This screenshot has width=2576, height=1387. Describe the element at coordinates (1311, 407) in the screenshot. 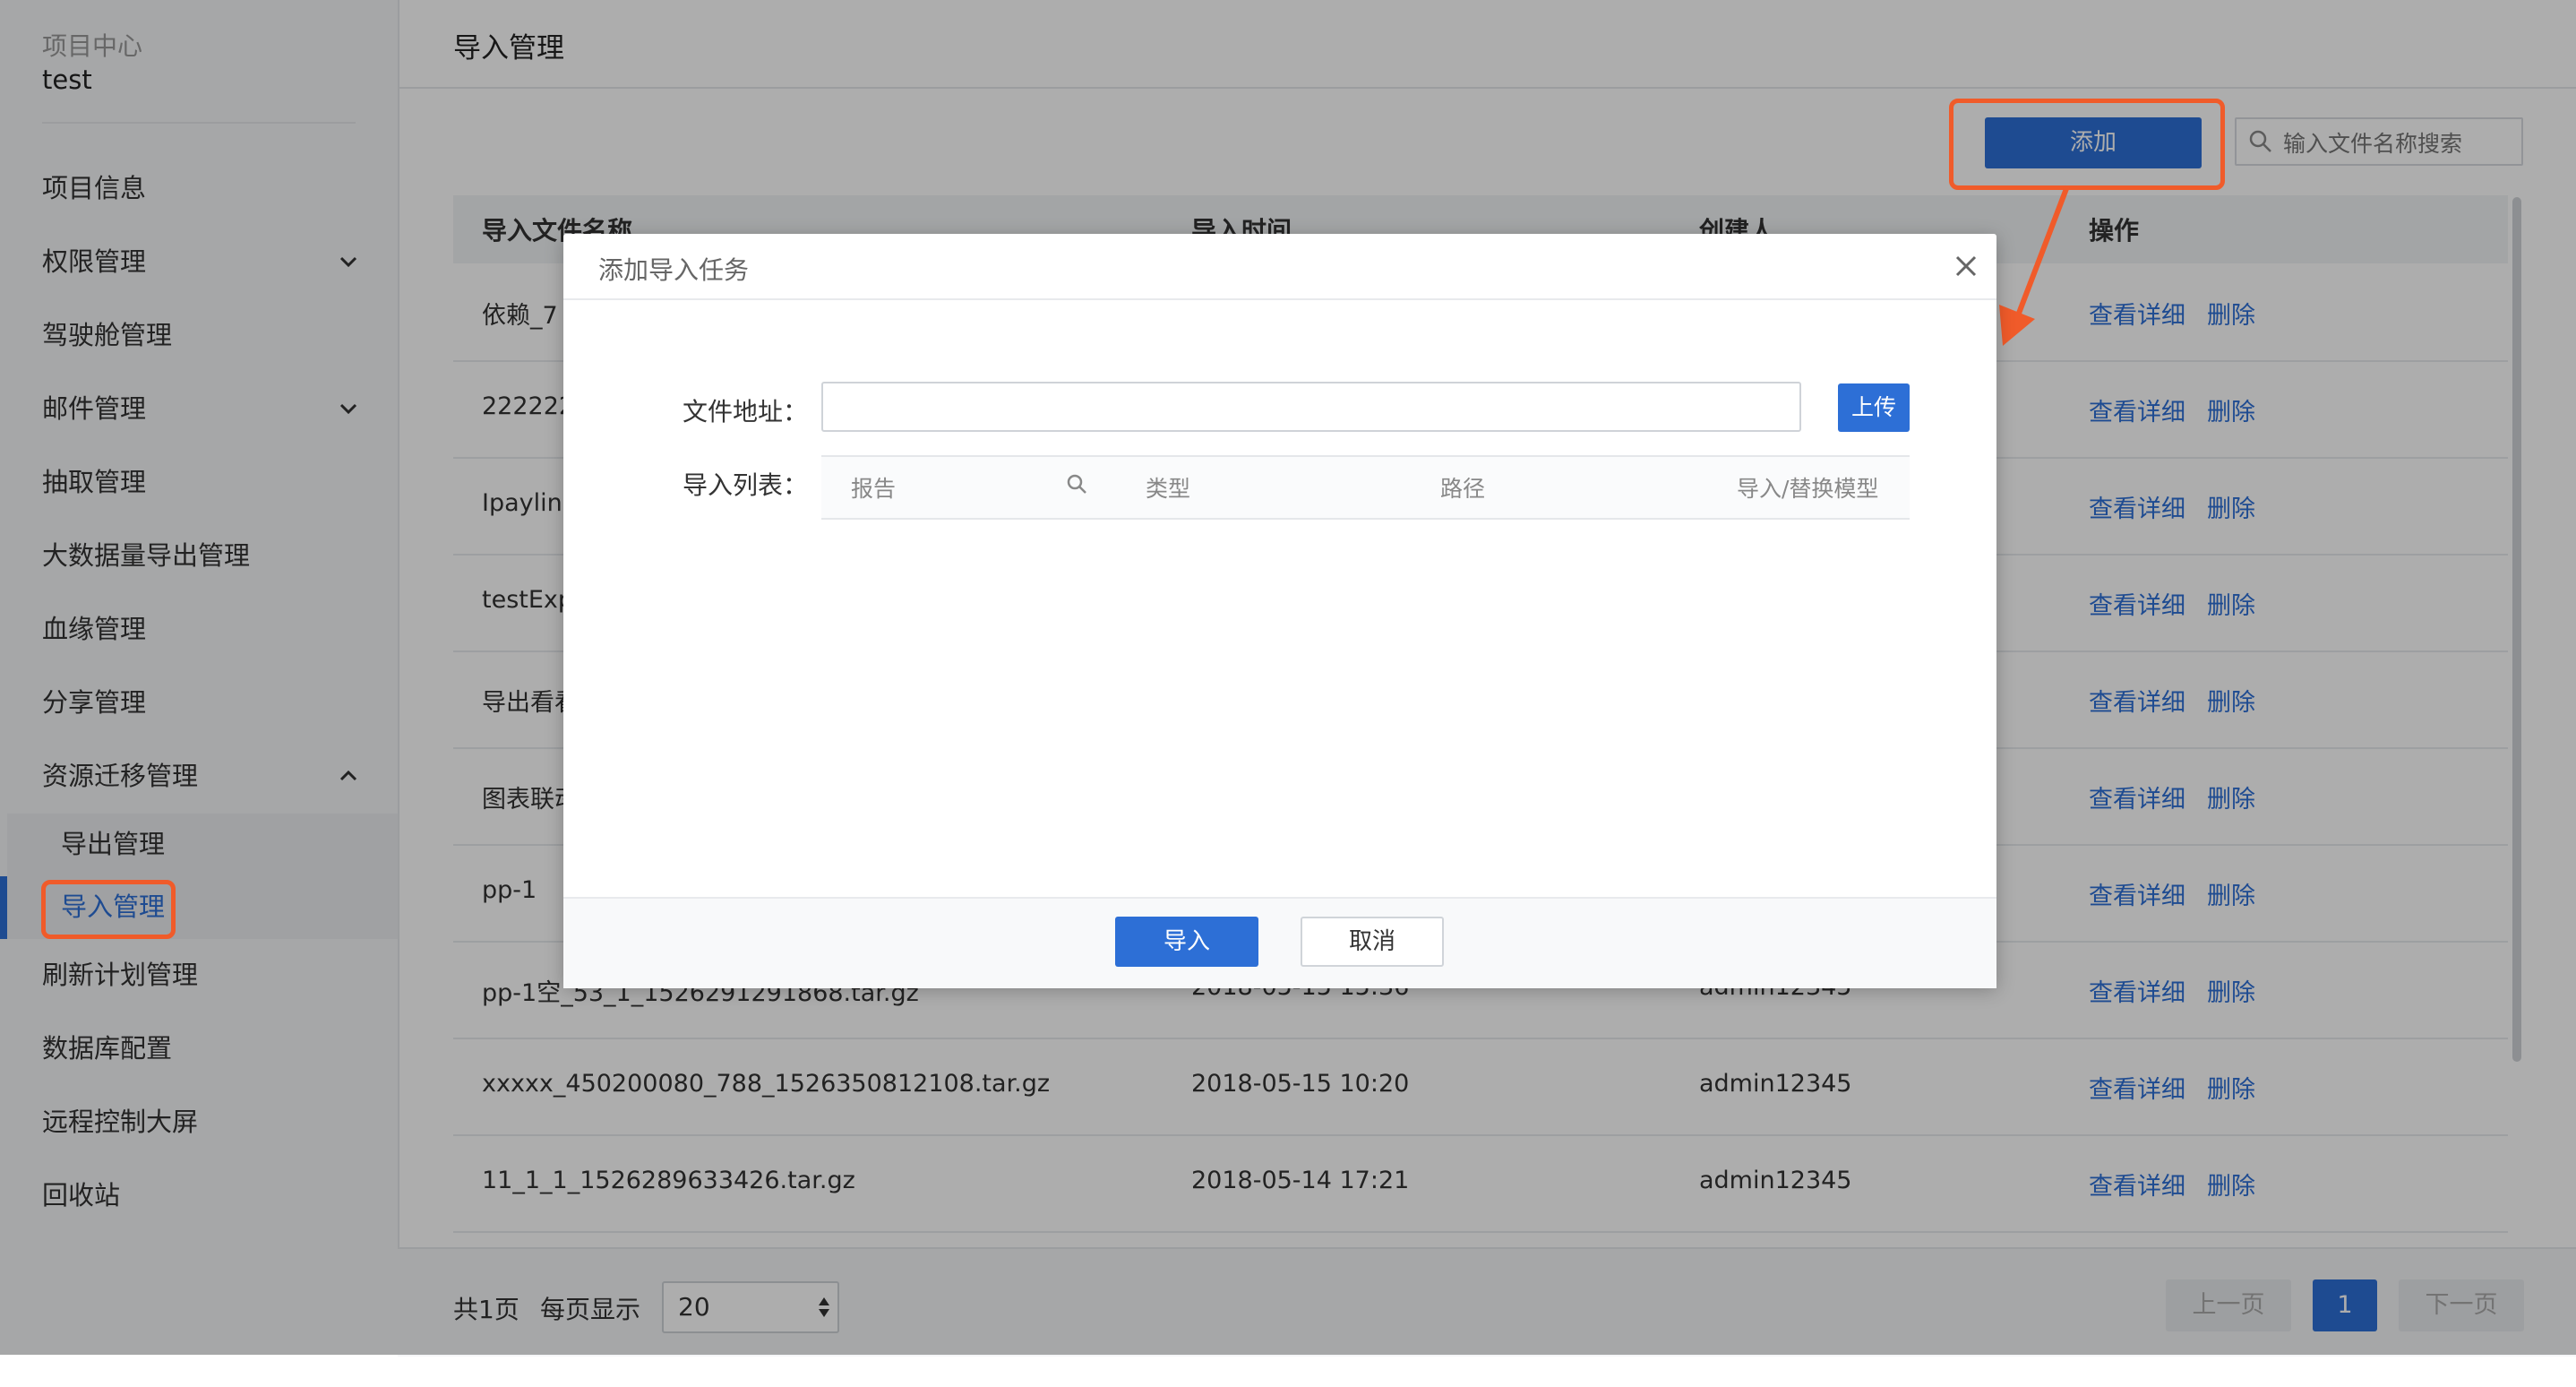

I see `file-address-input` at that location.